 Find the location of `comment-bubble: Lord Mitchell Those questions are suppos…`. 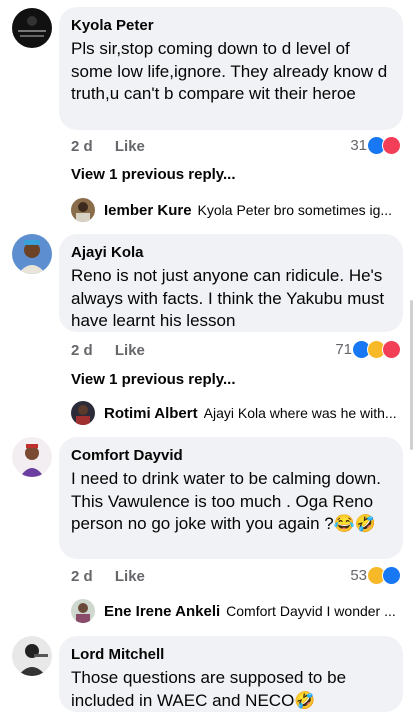

comment-bubble: Lord Mitchell Those questions are suppos… is located at coordinates (231, 674).